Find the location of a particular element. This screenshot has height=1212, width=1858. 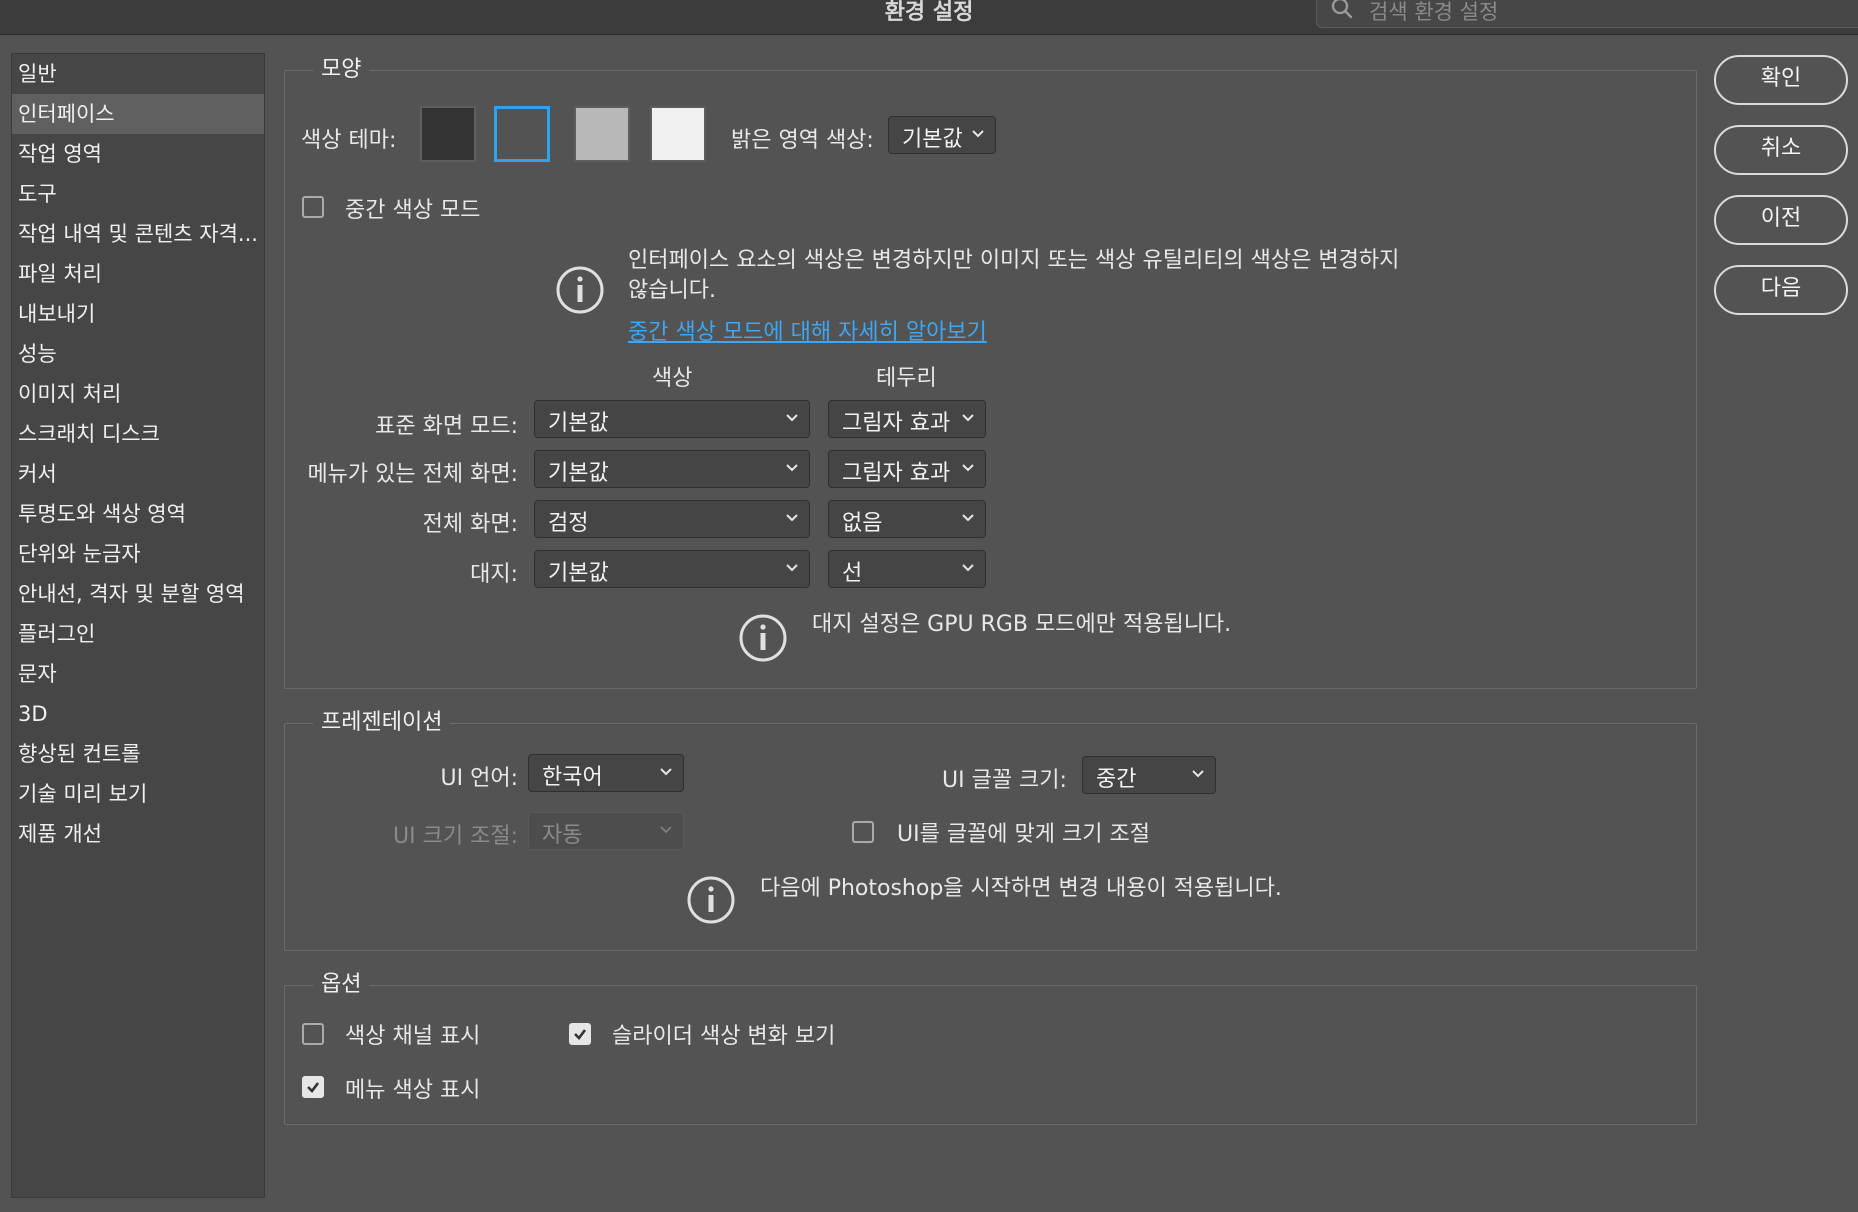

standard-screen-color-value: 기본값 is located at coordinates (578, 423).